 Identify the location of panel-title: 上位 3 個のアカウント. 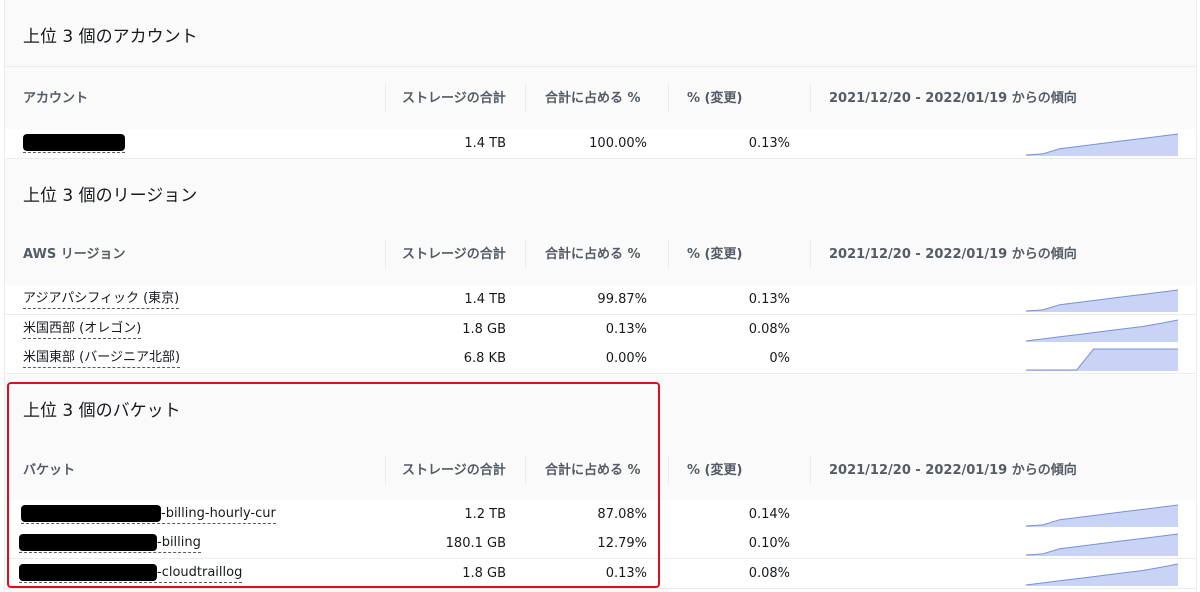
(110, 37).